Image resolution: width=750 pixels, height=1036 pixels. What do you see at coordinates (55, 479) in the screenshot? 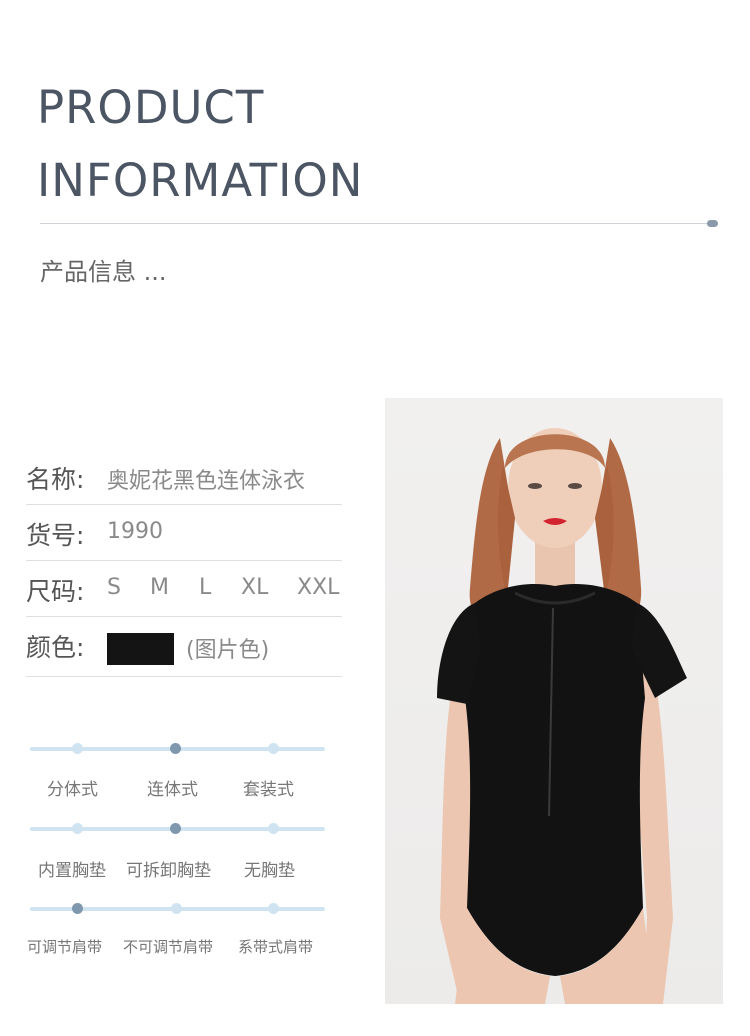
I see `name-label: 名称:` at bounding box center [55, 479].